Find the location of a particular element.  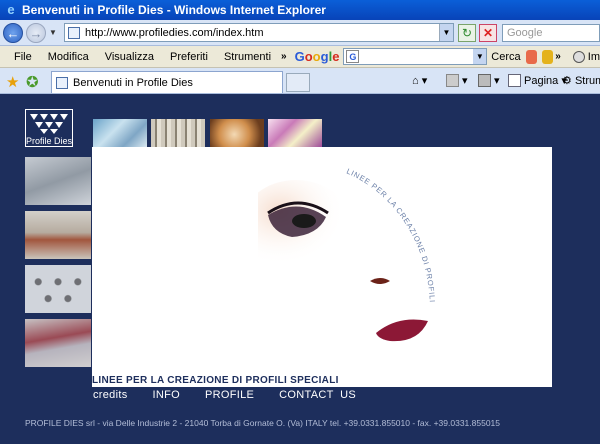

address-dropdown: ▼ is located at coordinates (446, 32).